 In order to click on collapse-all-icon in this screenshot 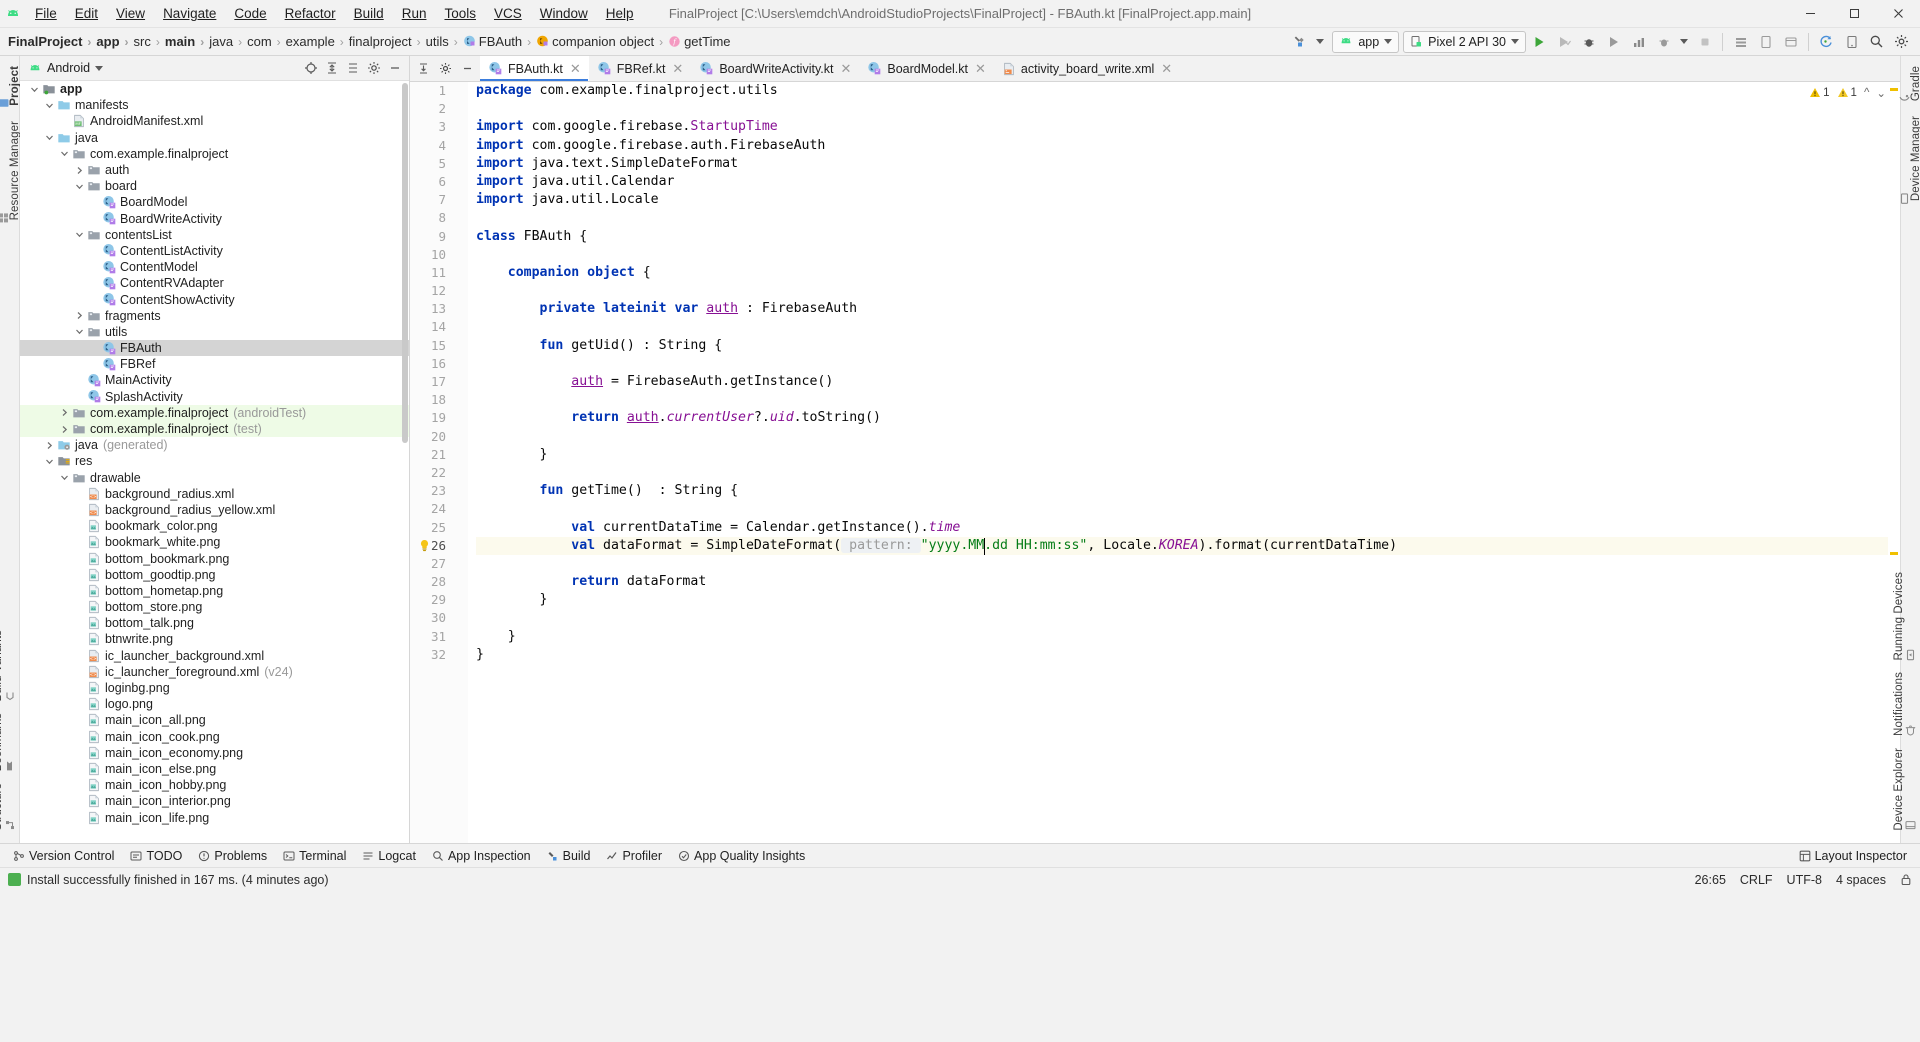, I will do `click(353, 68)`.